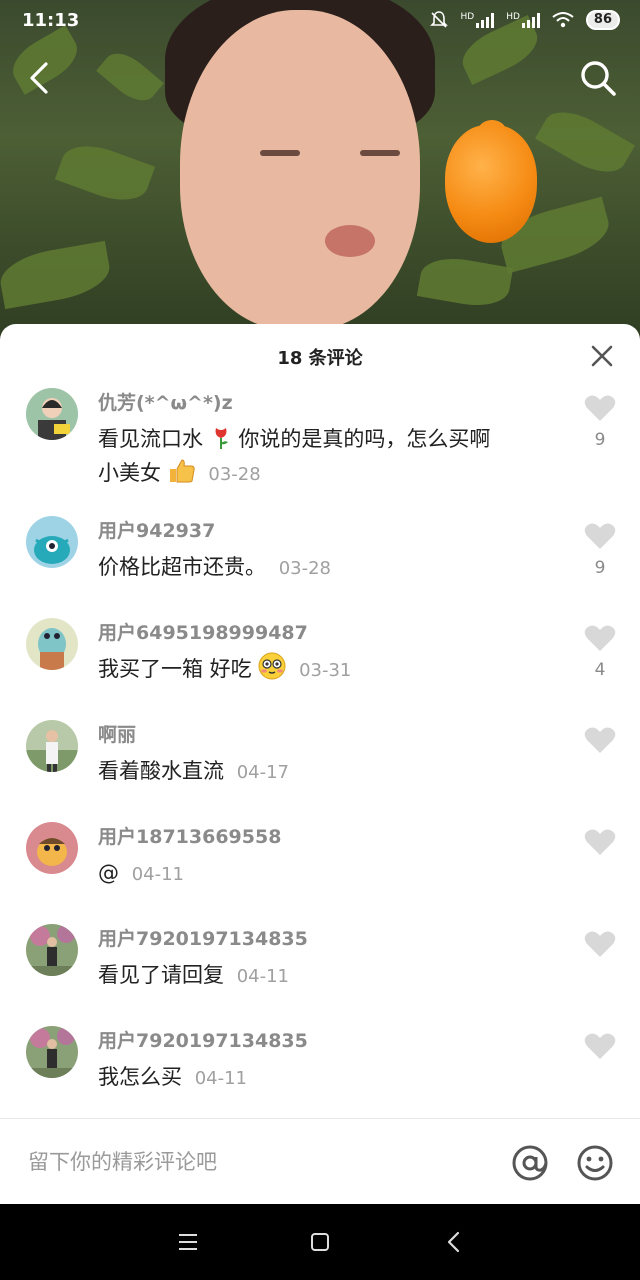 This screenshot has width=640, height=1280. Describe the element at coordinates (320, 22) in the screenshot. I see `status-bar: 11:13 HD HD 86` at that location.